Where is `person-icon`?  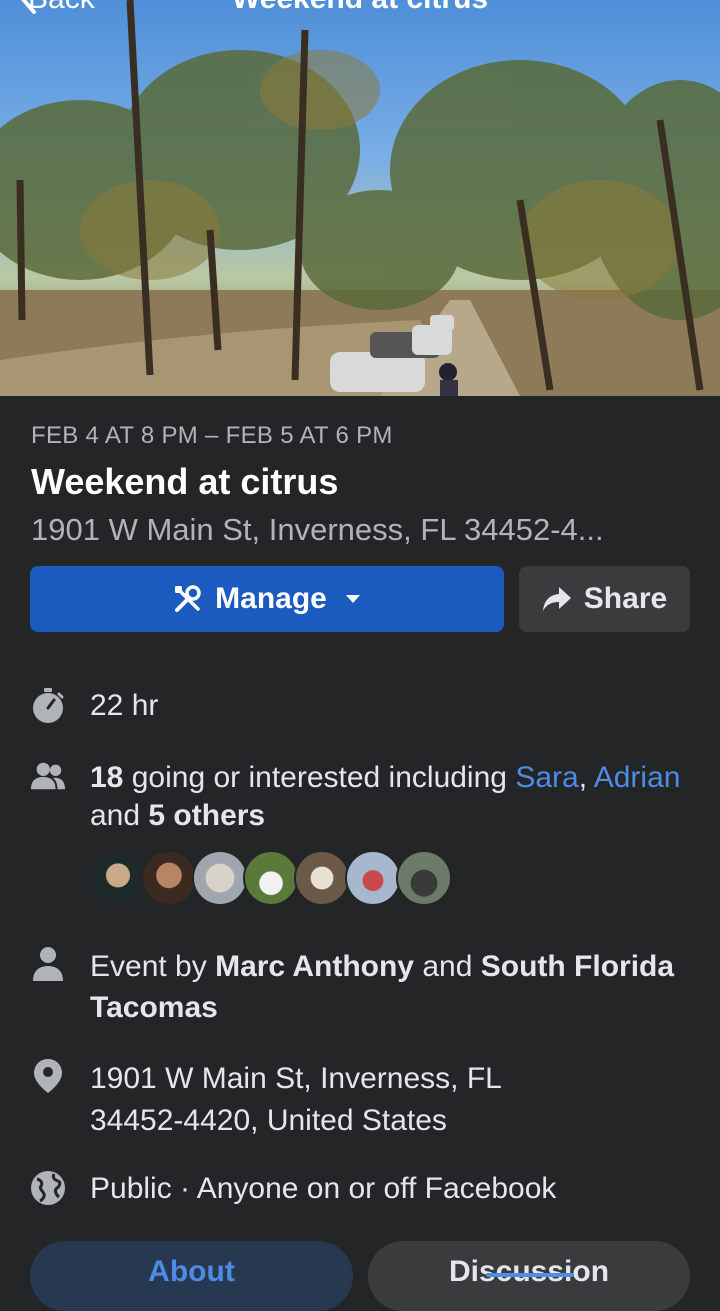 person-icon is located at coordinates (48, 964).